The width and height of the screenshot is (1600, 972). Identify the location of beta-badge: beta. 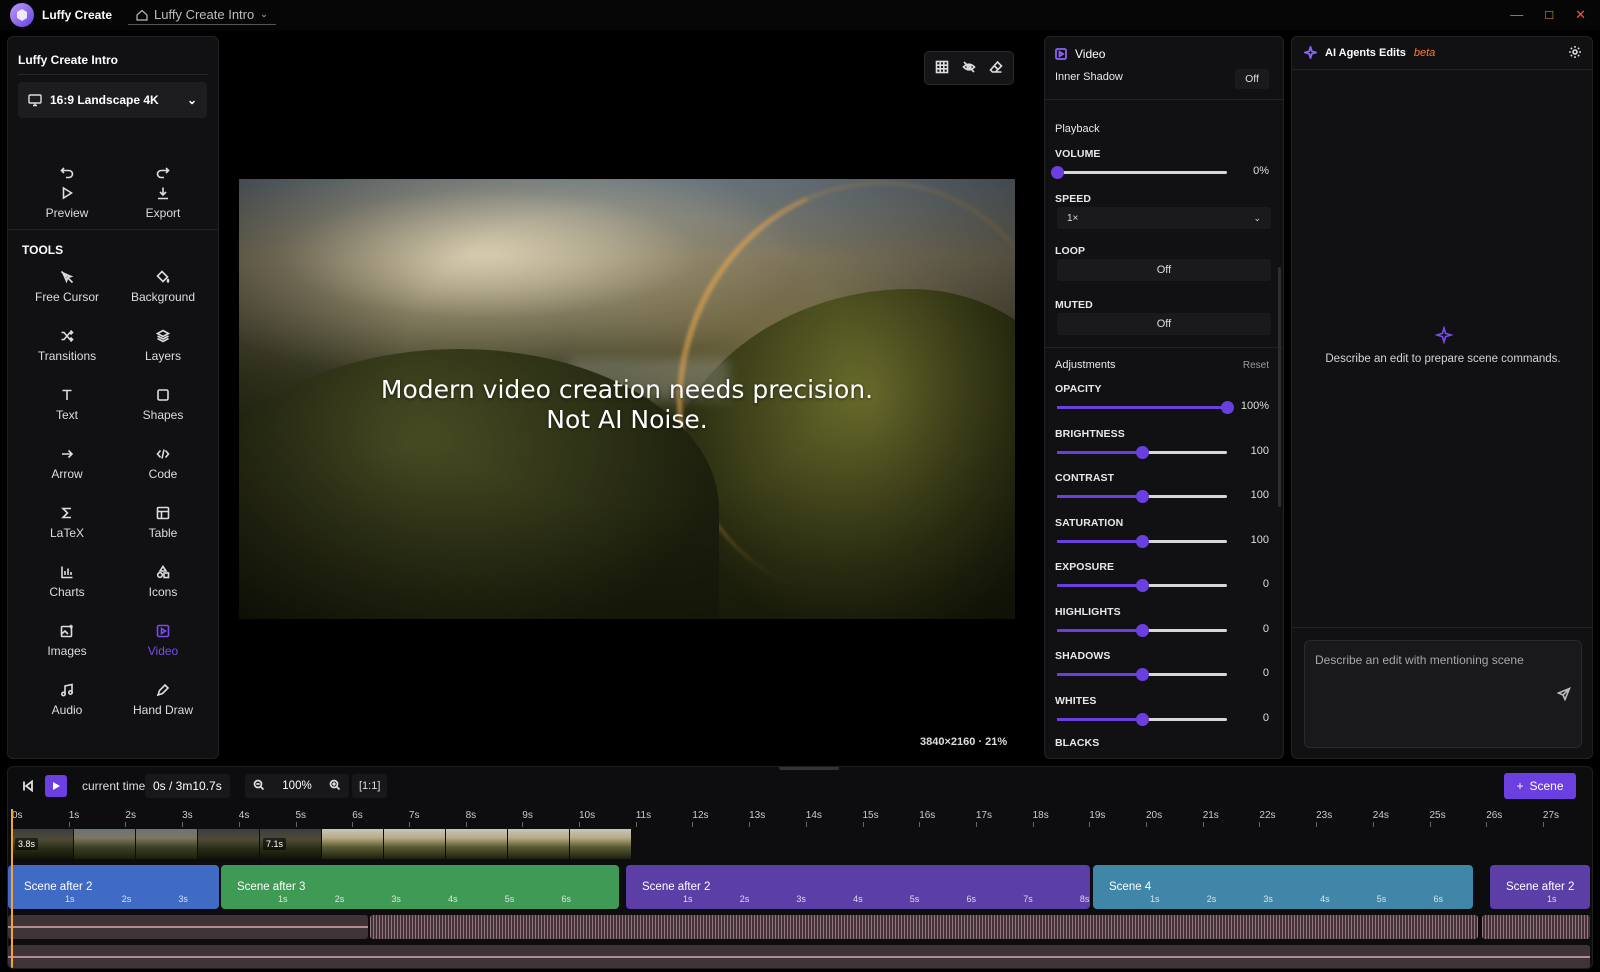
(1424, 52).